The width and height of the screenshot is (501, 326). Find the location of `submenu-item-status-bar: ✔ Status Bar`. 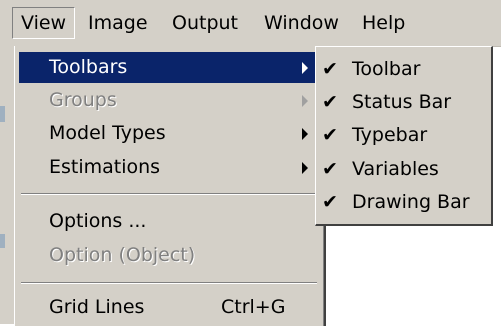

submenu-item-status-bar: ✔ Status Bar is located at coordinates (404, 102).